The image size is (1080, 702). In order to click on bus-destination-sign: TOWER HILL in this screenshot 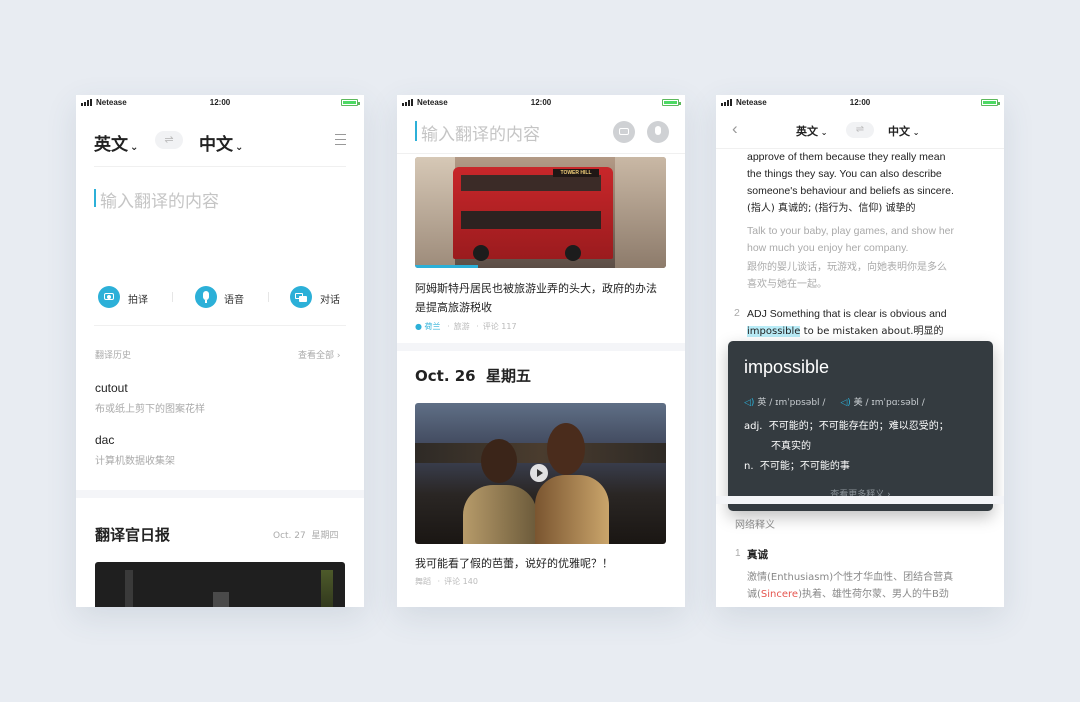, I will do `click(576, 173)`.